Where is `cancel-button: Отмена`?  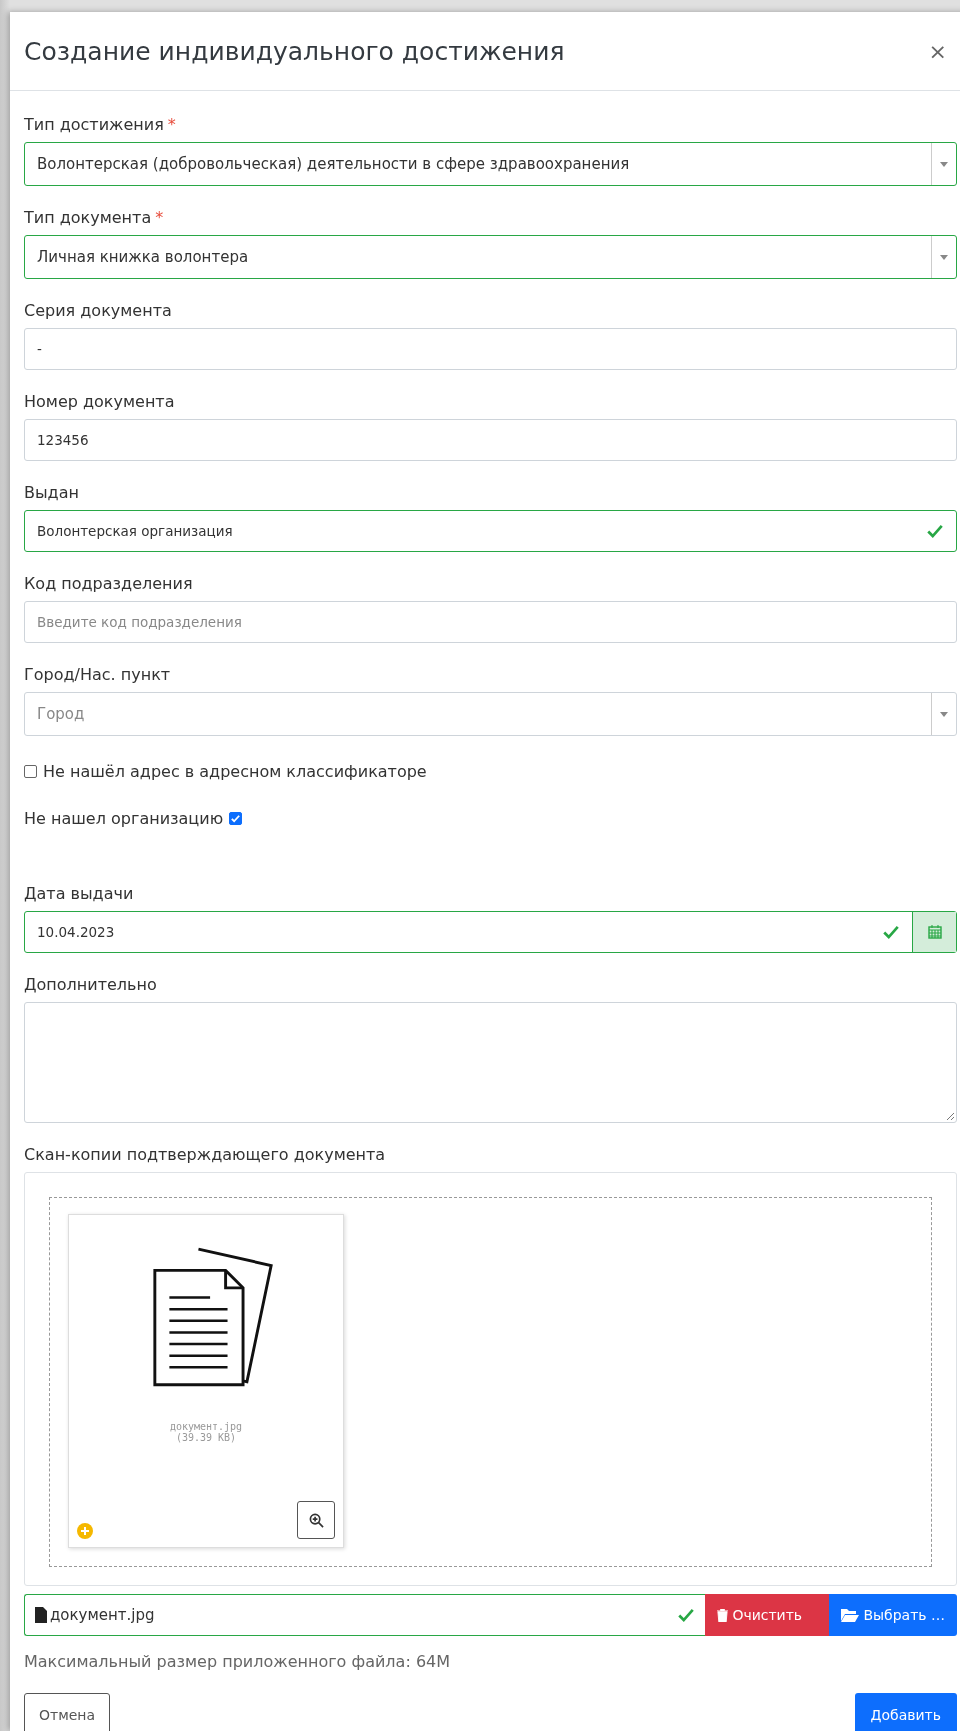
cancel-button: Отмена is located at coordinates (67, 1712).